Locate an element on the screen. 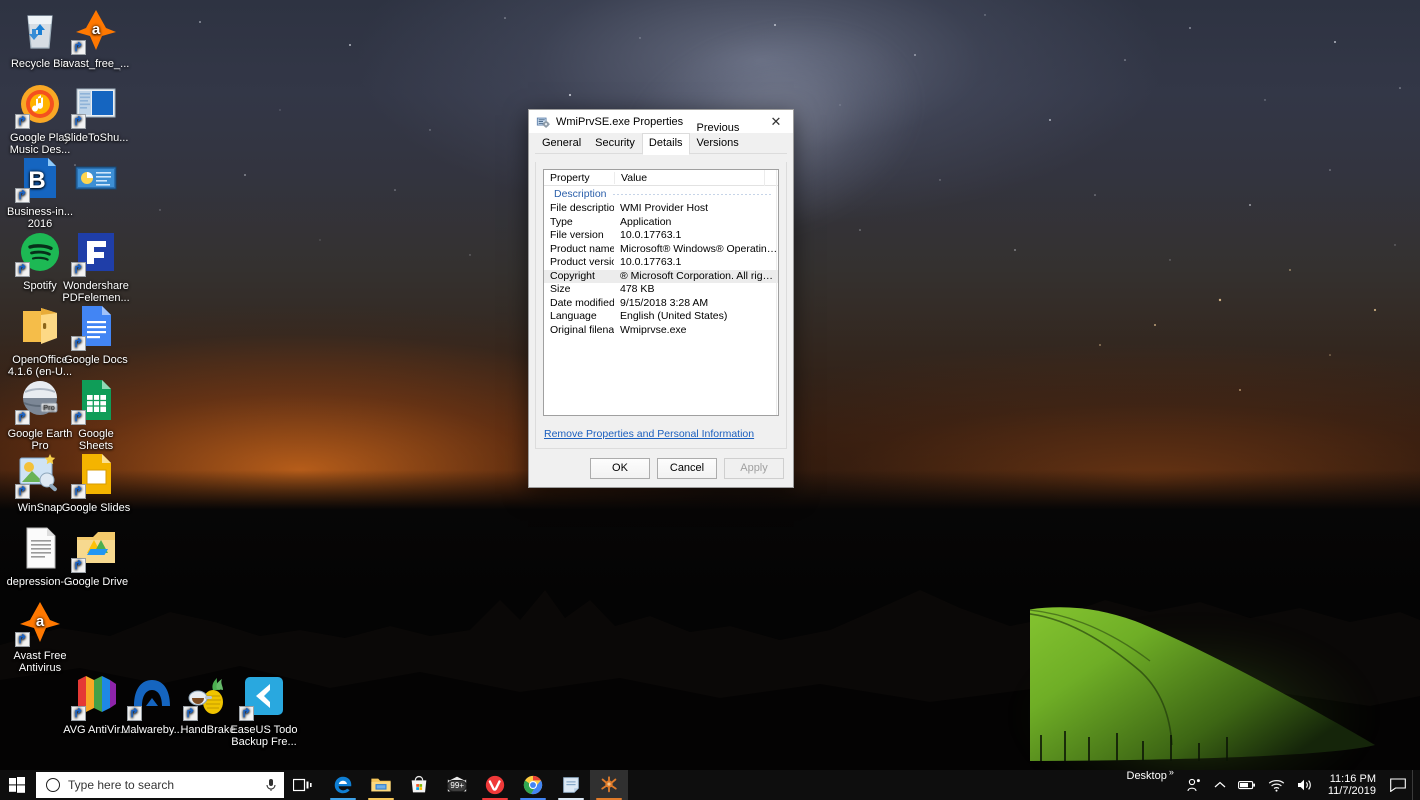  tab-general: General is located at coordinates (561, 143).